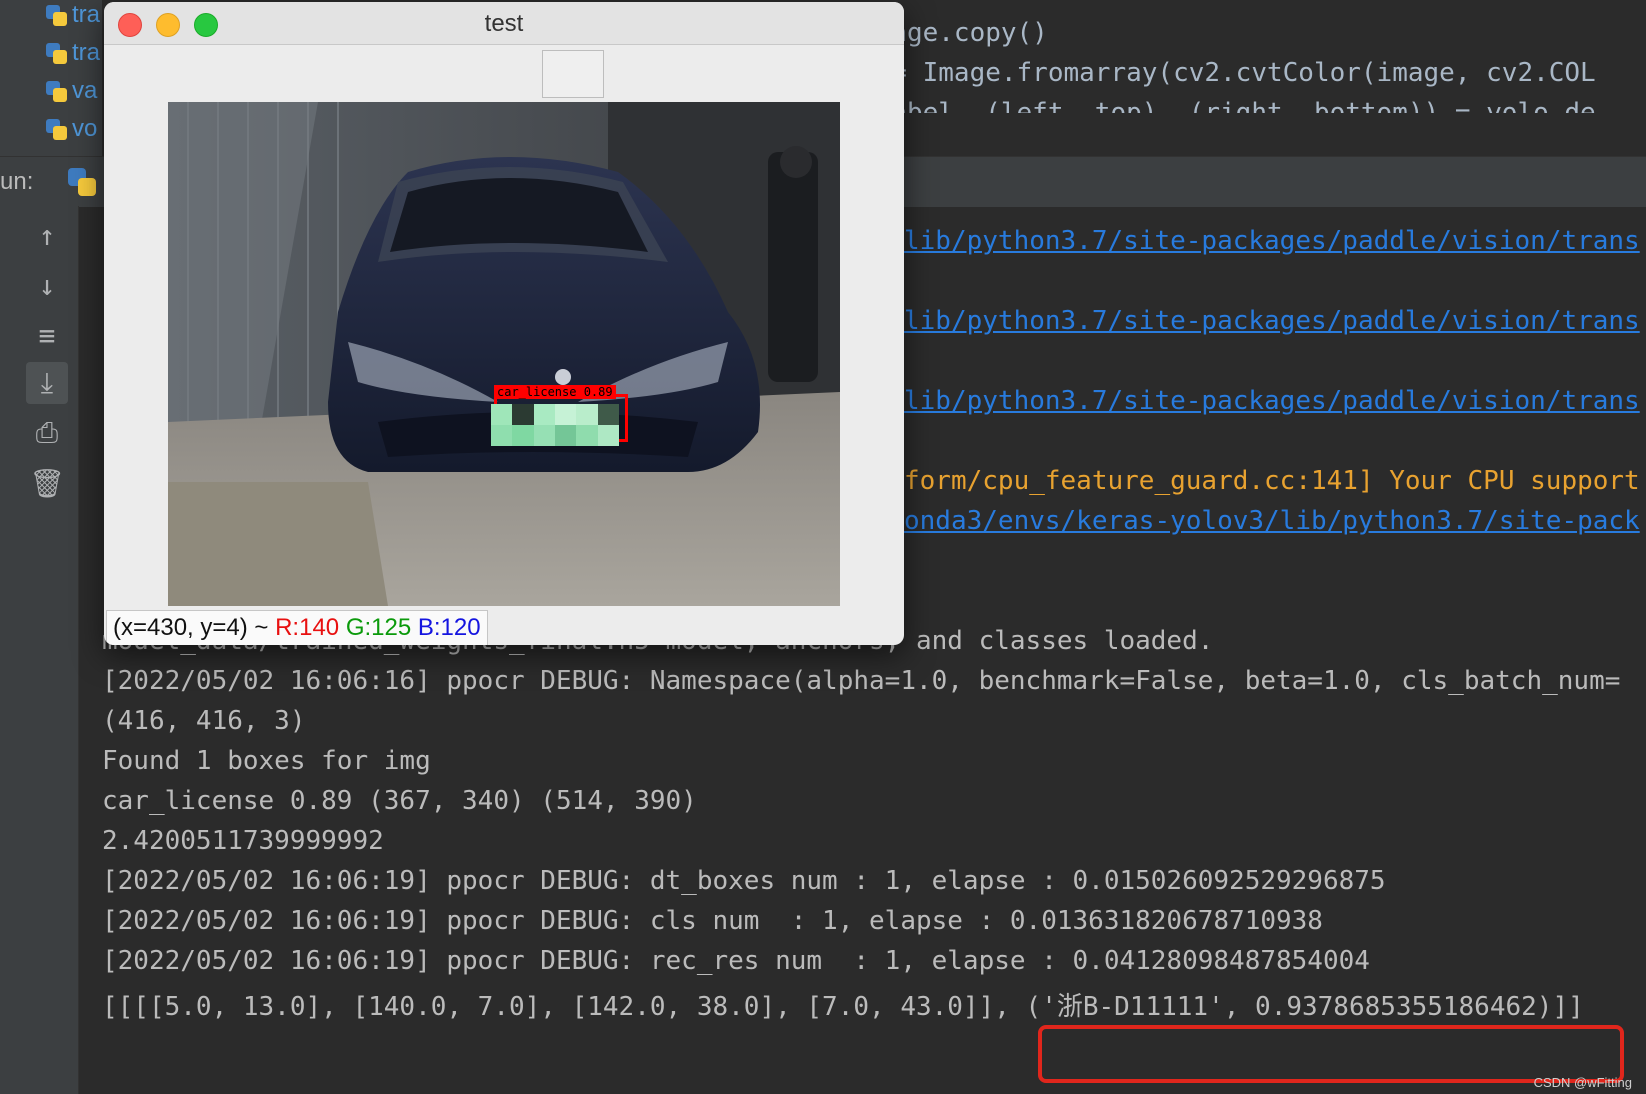 The height and width of the screenshot is (1094, 1646). I want to click on console-line: (416, 416, 3), so click(204, 721).